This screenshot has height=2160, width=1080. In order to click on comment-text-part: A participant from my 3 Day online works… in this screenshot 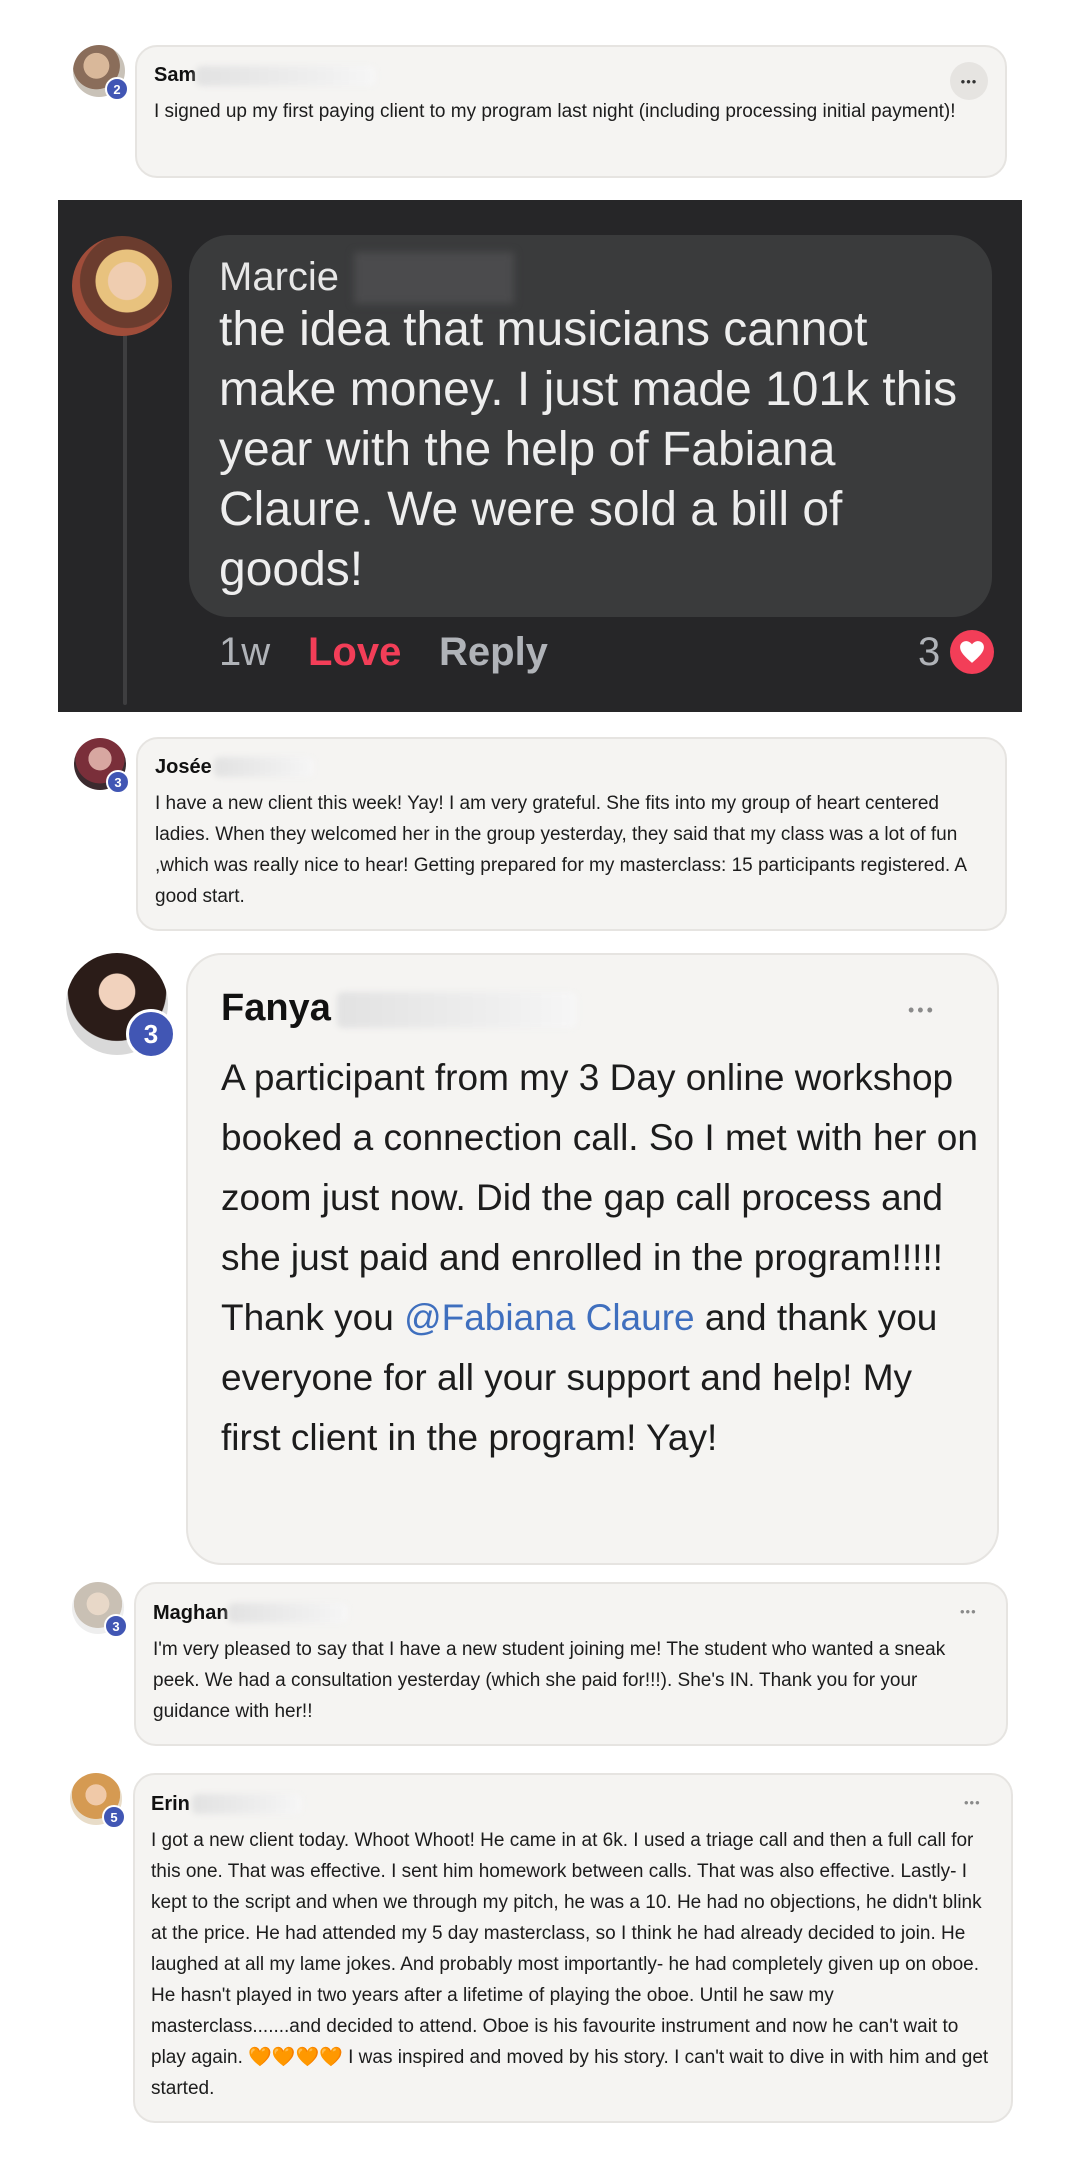, I will do `click(599, 1197)`.